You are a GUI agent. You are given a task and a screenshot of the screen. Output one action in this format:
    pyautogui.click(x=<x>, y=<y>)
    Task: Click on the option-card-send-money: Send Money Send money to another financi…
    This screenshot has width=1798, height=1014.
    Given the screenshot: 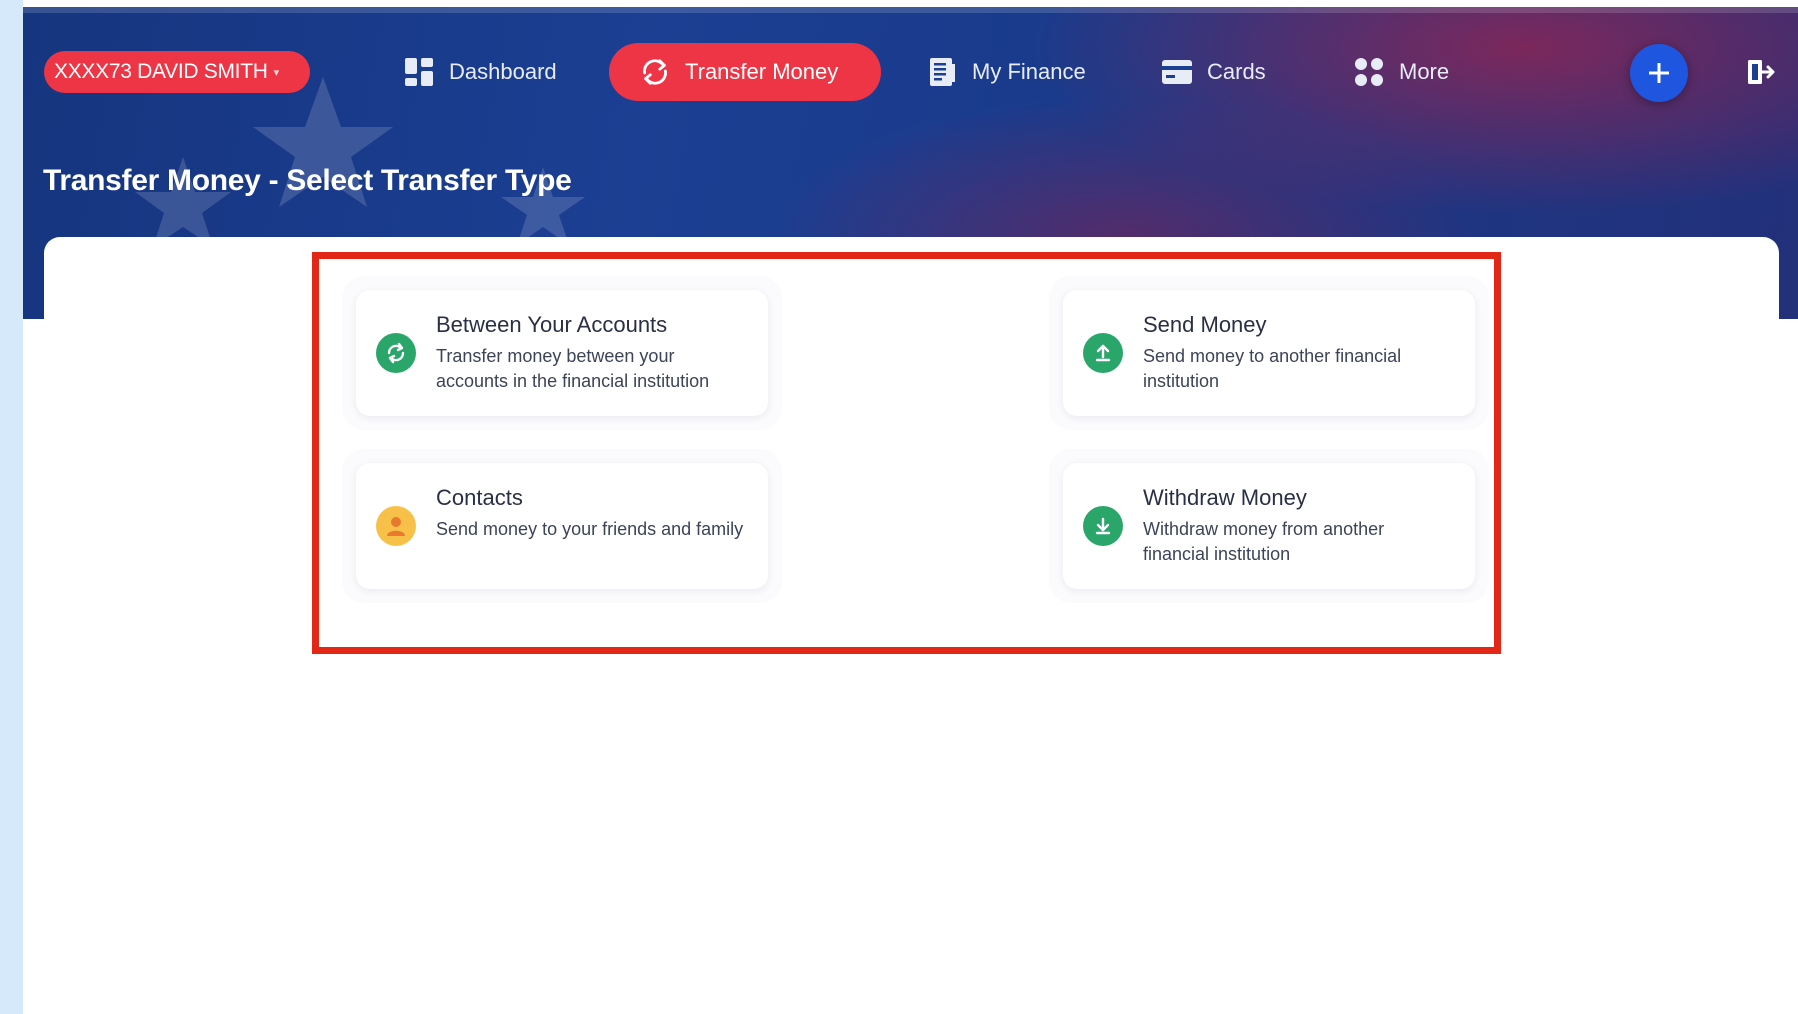 What is the action you would take?
    pyautogui.click(x=1269, y=353)
    